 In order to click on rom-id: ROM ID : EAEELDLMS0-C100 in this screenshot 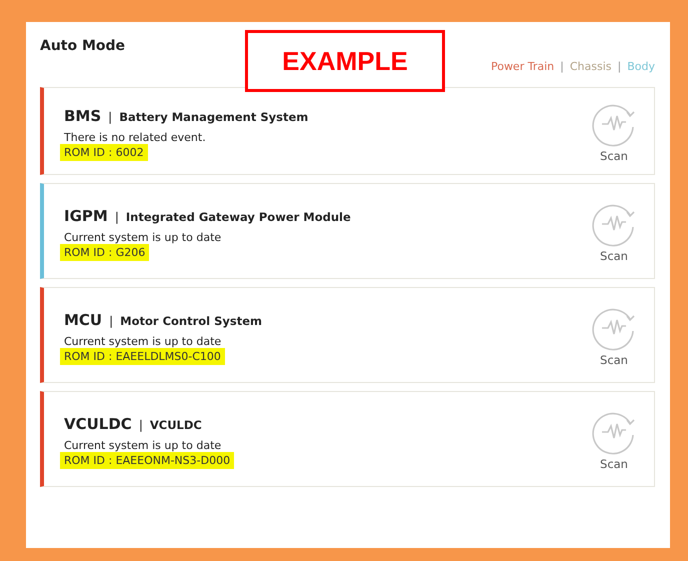, I will do `click(142, 356)`.